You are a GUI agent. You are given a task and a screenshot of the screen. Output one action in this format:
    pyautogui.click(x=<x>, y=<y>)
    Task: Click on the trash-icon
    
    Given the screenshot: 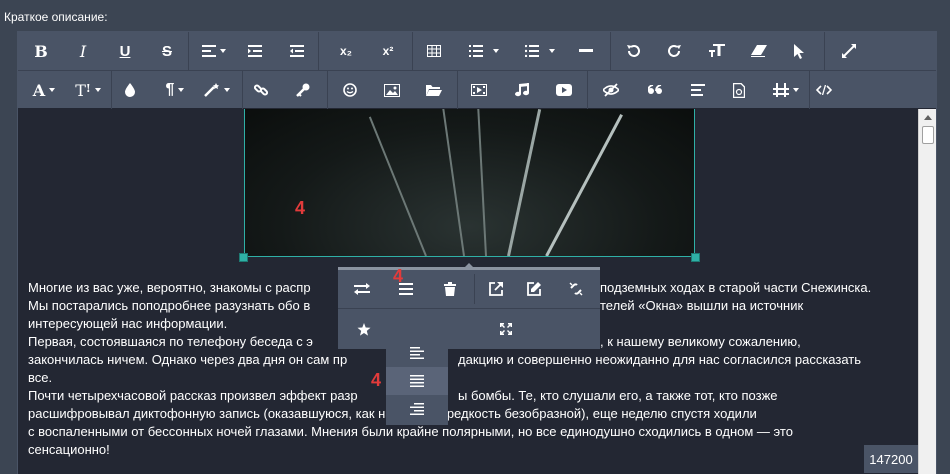 What is the action you would take?
    pyautogui.click(x=450, y=289)
    